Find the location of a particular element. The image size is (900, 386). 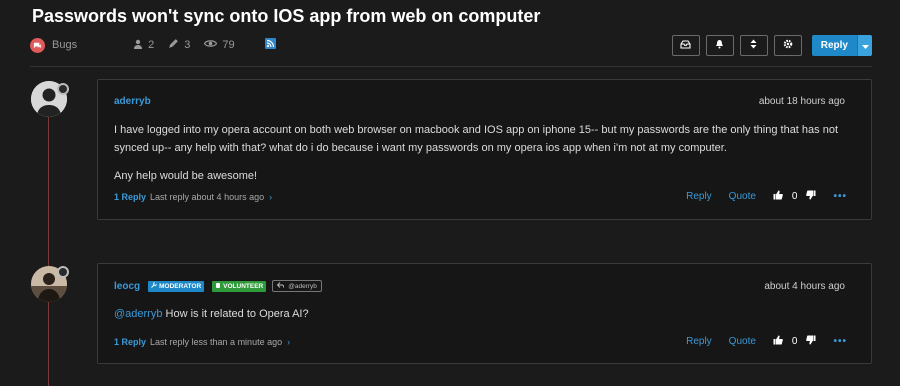

bell-icon is located at coordinates (719, 45).